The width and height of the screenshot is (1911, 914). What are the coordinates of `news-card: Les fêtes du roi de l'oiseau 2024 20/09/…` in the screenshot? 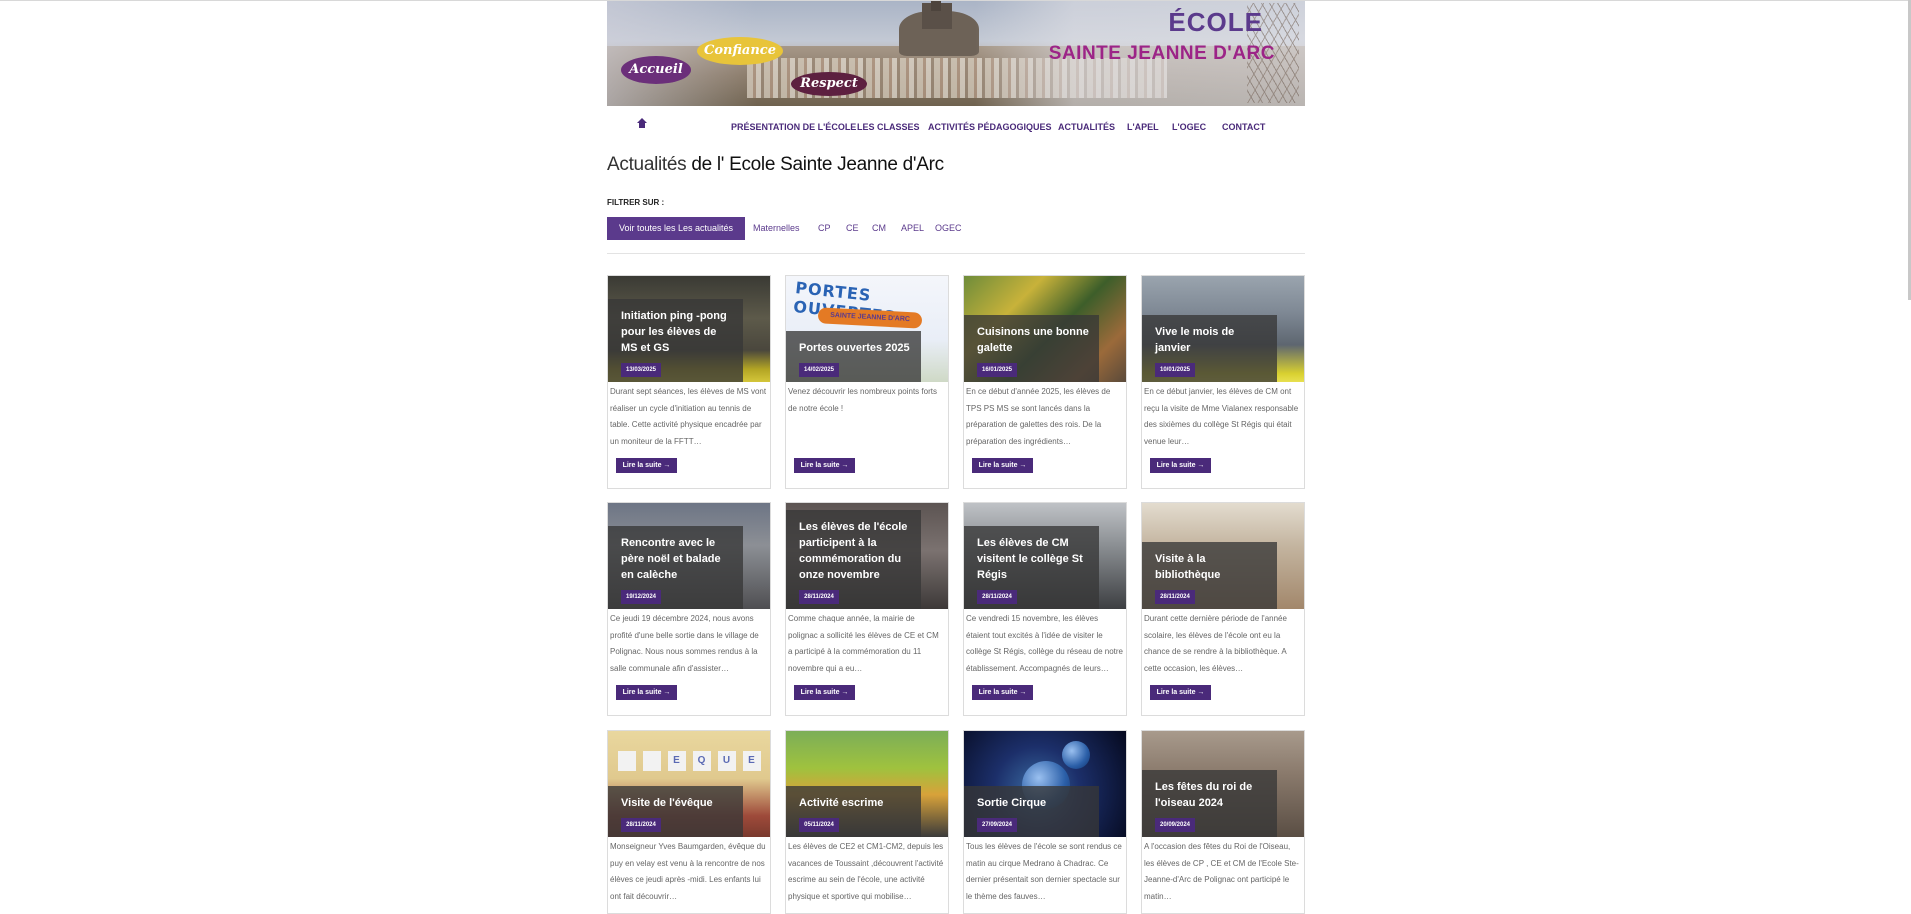 It's located at (1223, 822).